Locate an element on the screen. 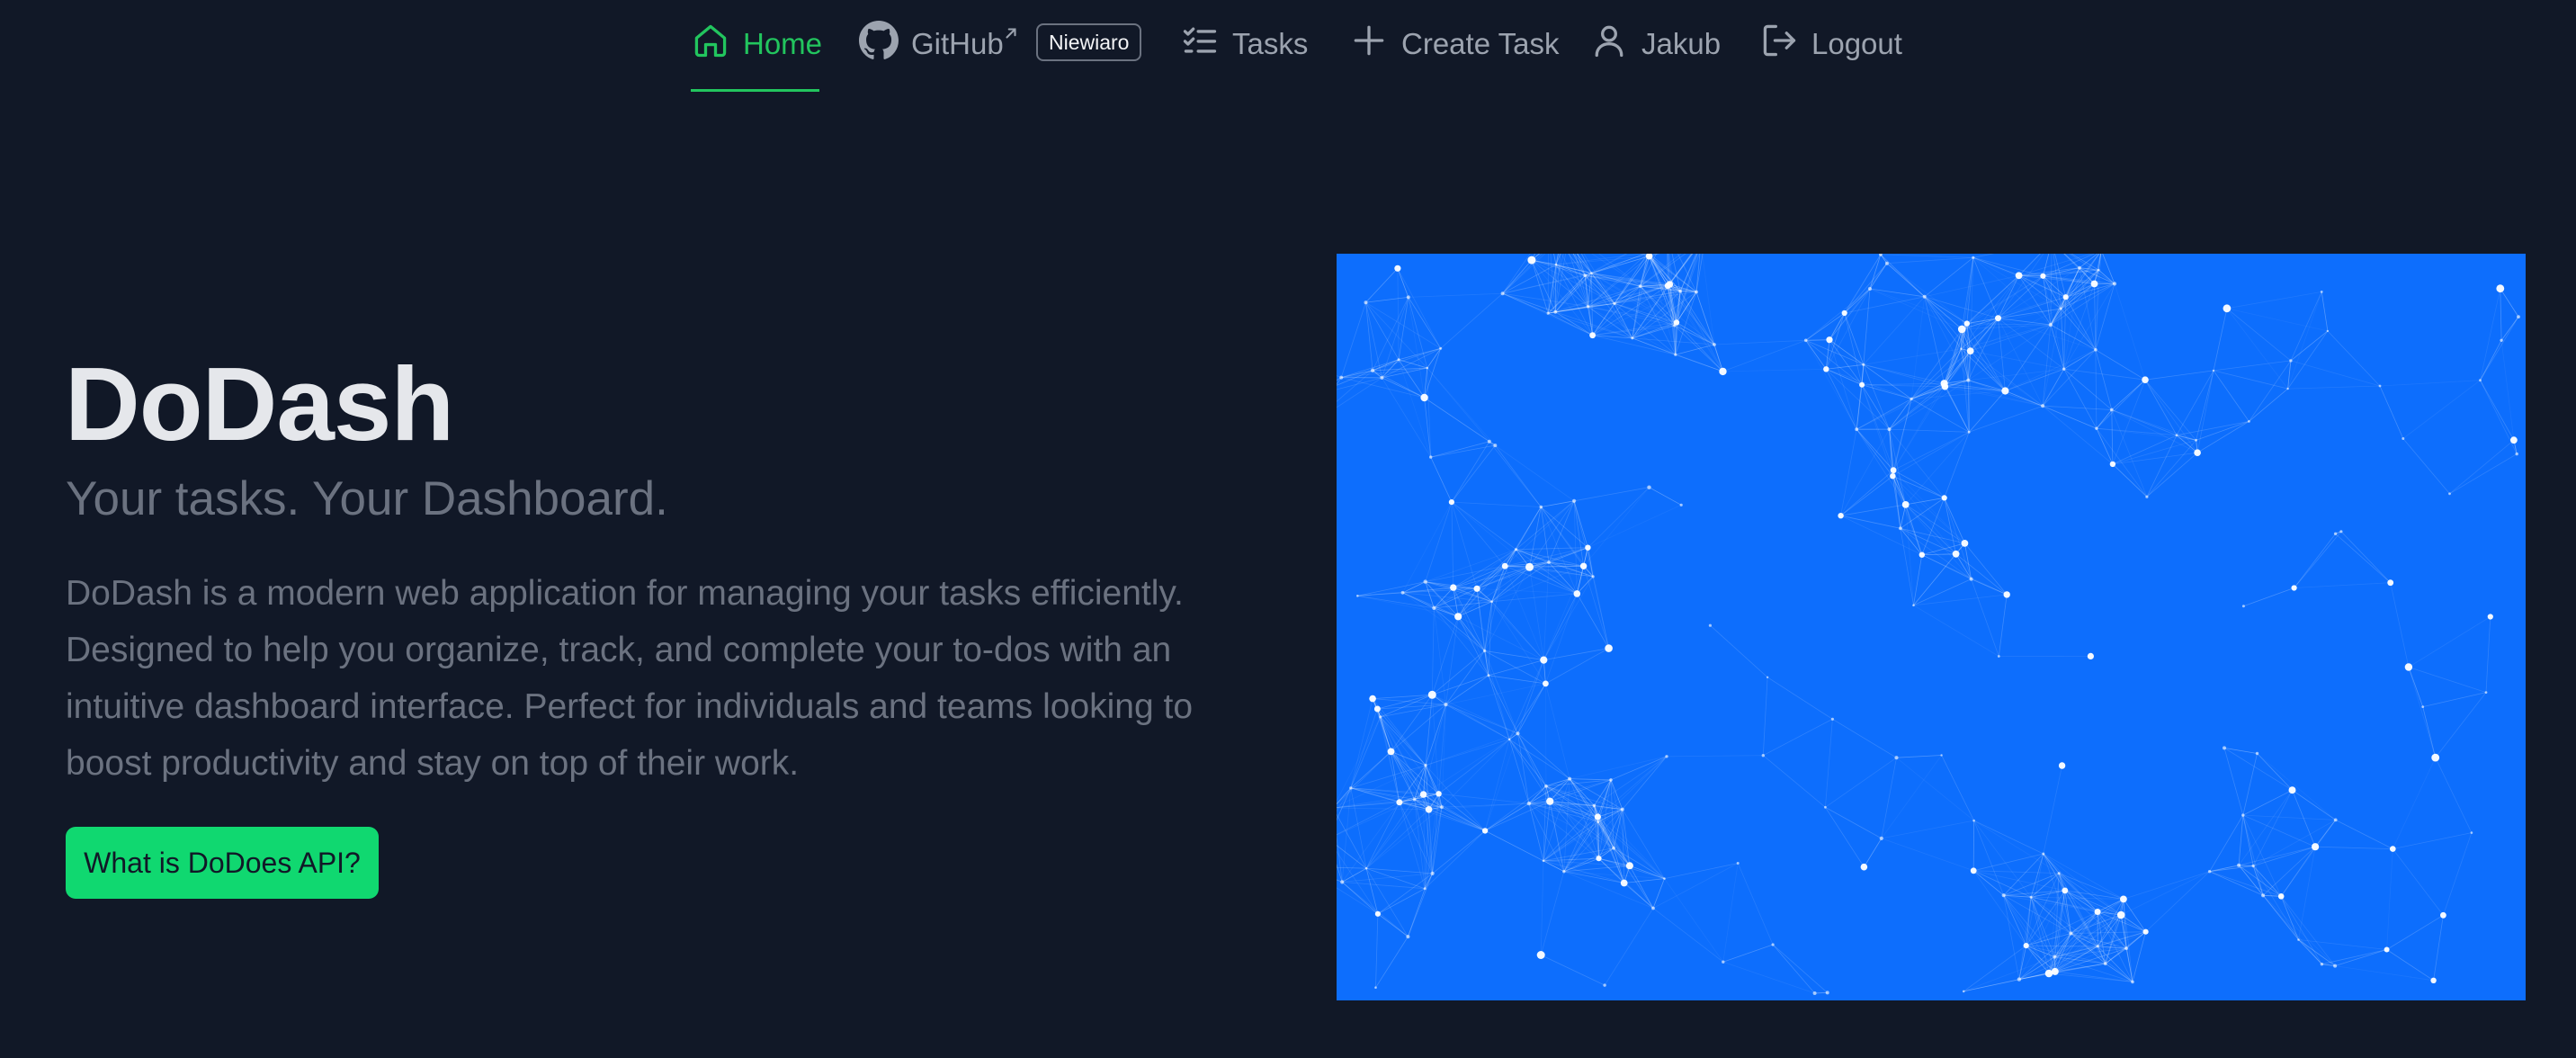  nav-github: GitHub is located at coordinates (931, 44).